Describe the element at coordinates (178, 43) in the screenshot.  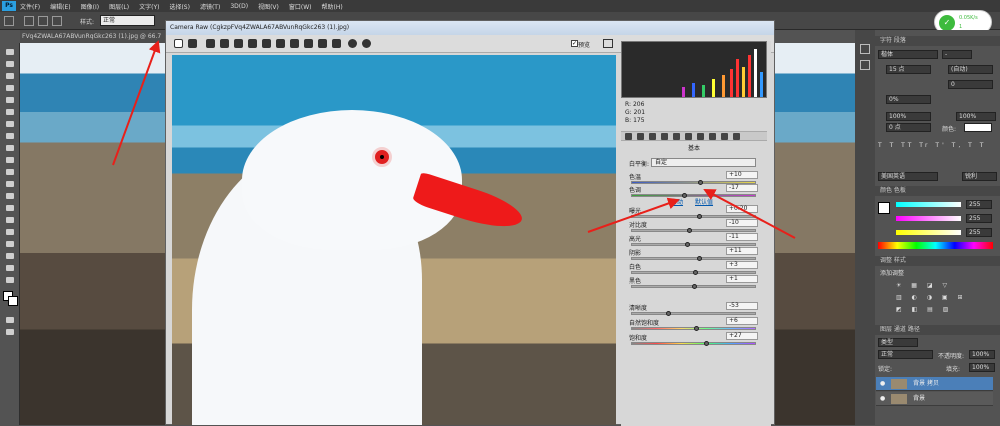
I see `zoom-icon` at that location.